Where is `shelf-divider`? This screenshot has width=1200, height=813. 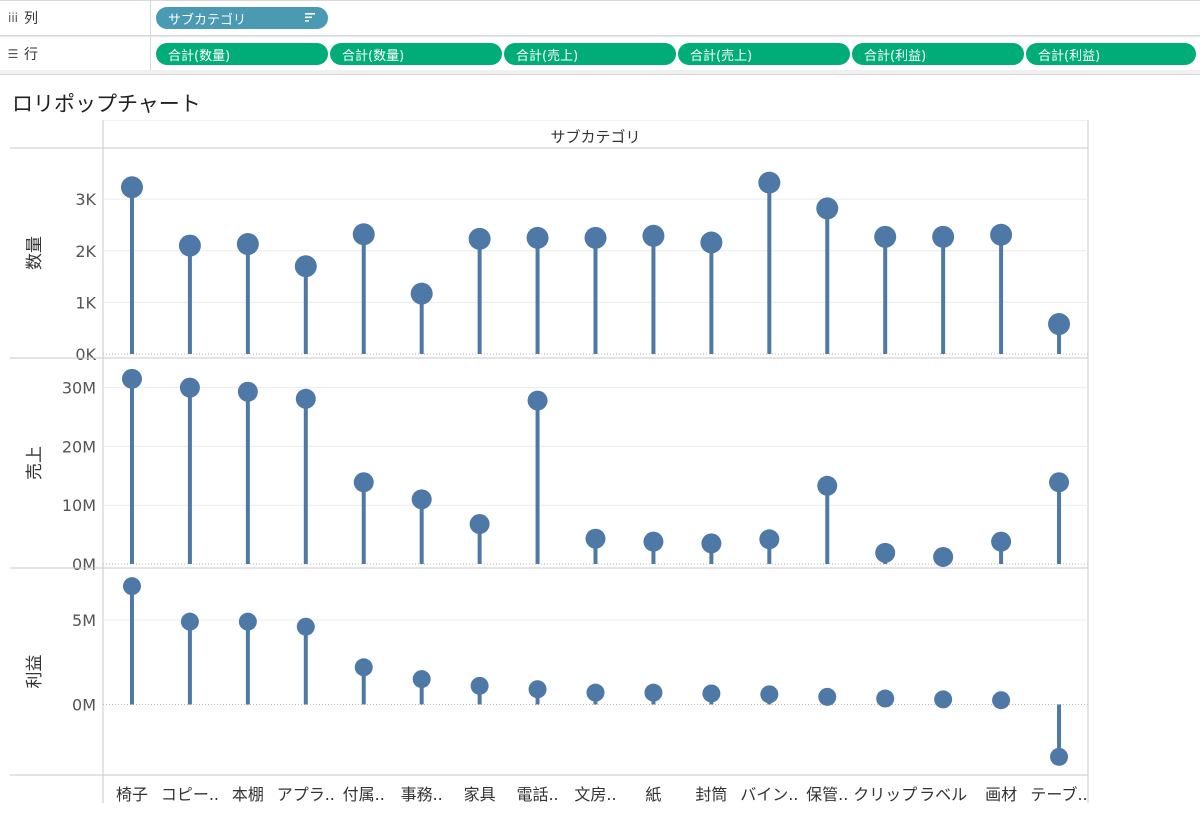
shelf-divider is located at coordinates (600, 72).